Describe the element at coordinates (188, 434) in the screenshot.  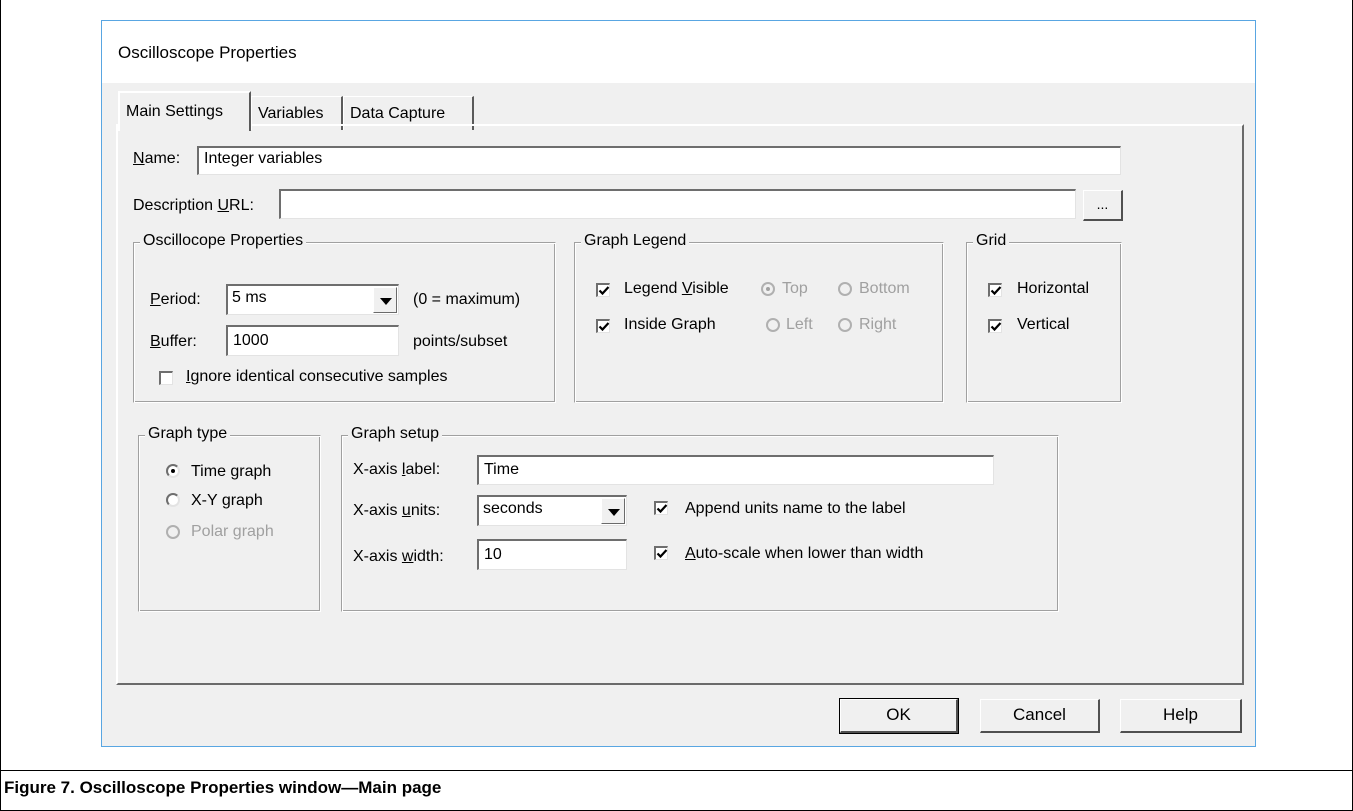
I see `graph-type-group-title: Graph type` at that location.